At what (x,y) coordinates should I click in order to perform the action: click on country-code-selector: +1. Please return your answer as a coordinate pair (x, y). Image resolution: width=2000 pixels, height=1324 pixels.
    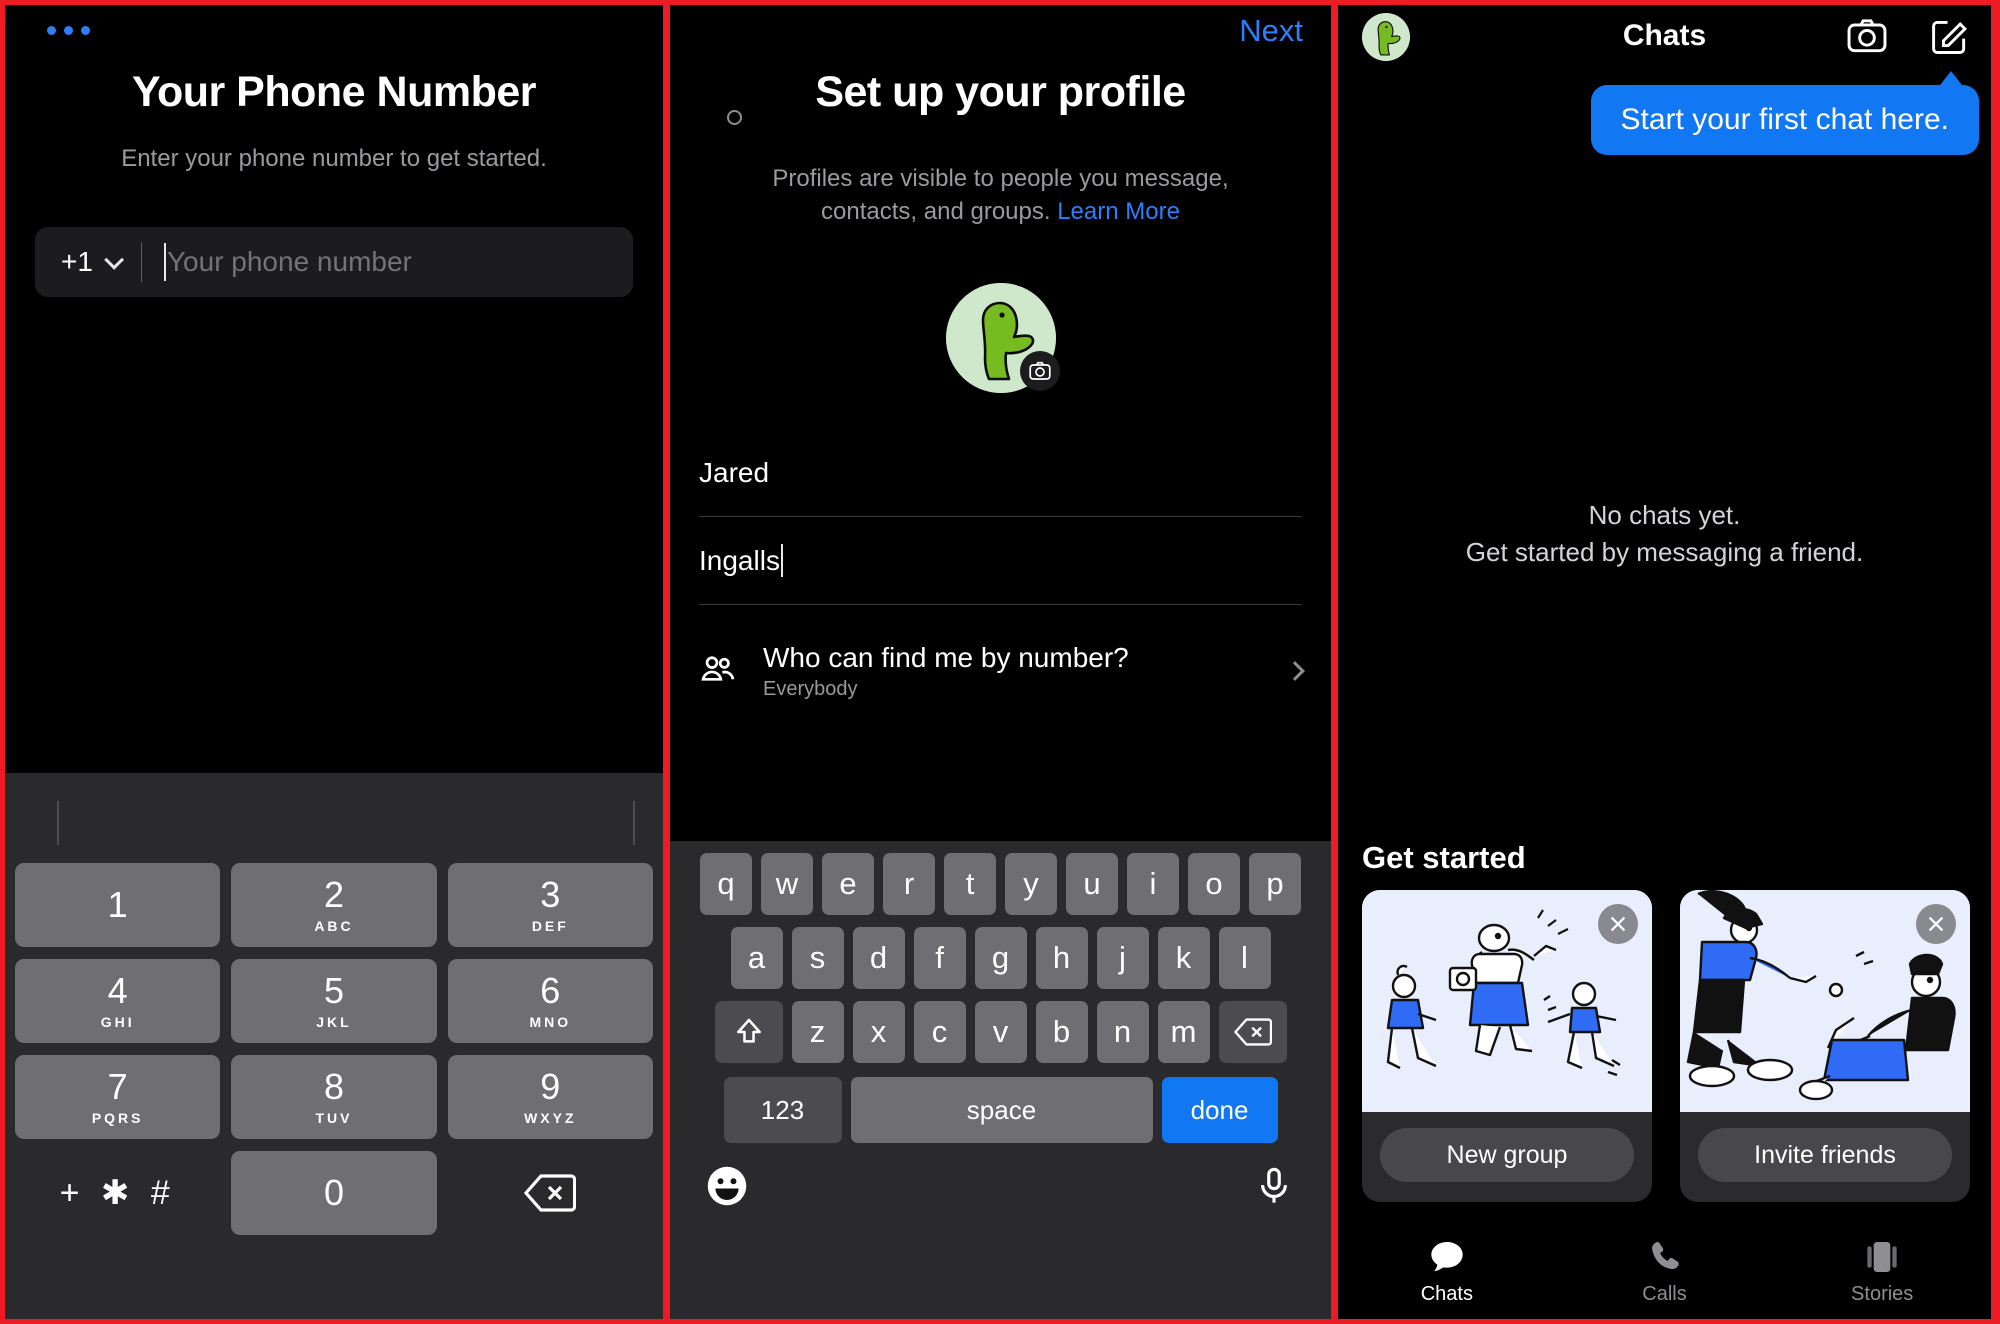
    Looking at the image, I should click on (79, 262).